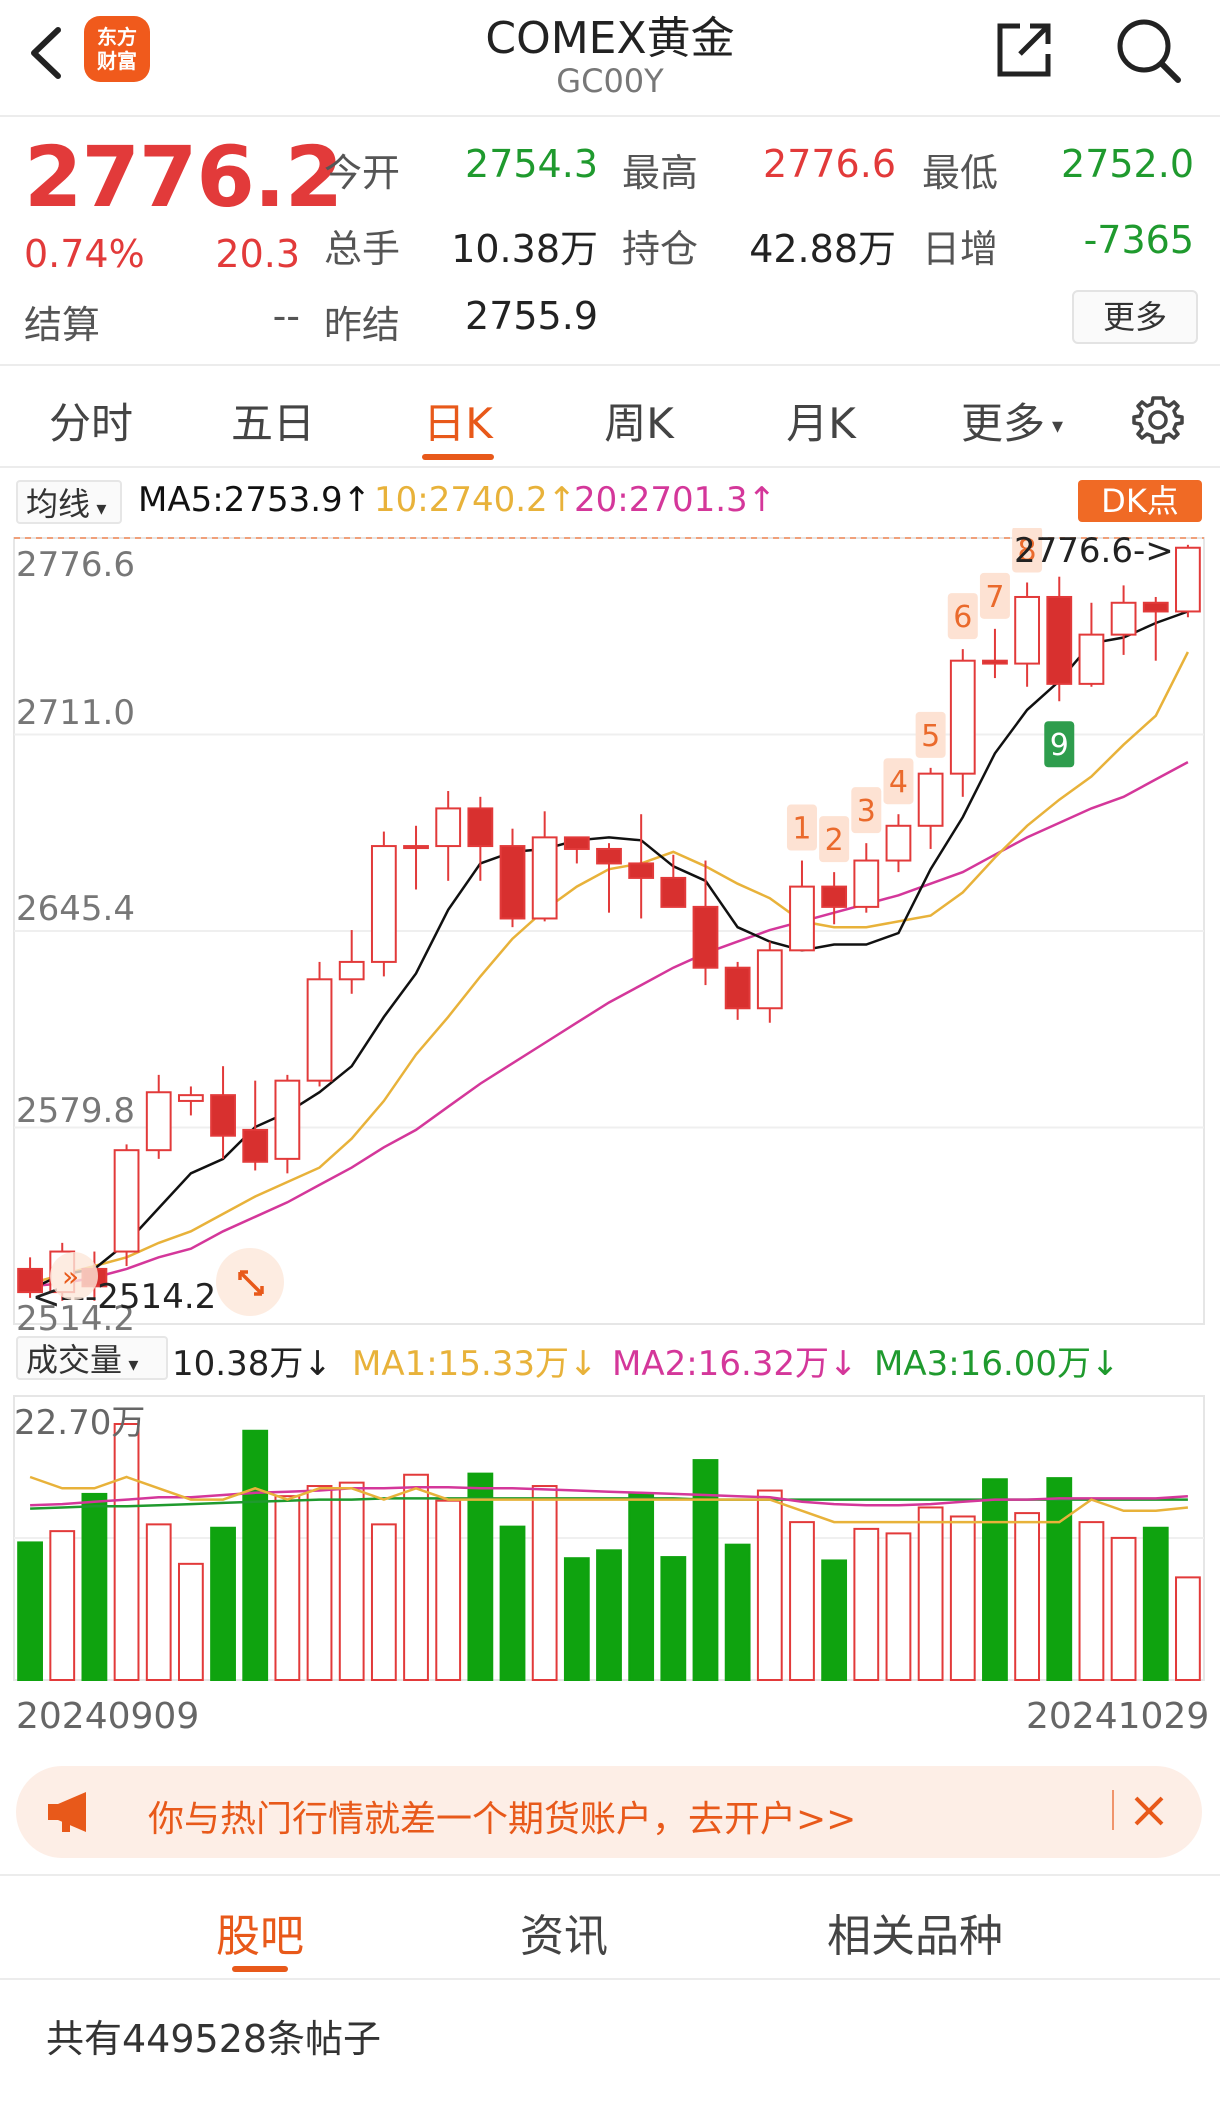 The height and width of the screenshot is (2114, 1220). Describe the element at coordinates (1023, 49) in the screenshot. I see `share-button` at that location.